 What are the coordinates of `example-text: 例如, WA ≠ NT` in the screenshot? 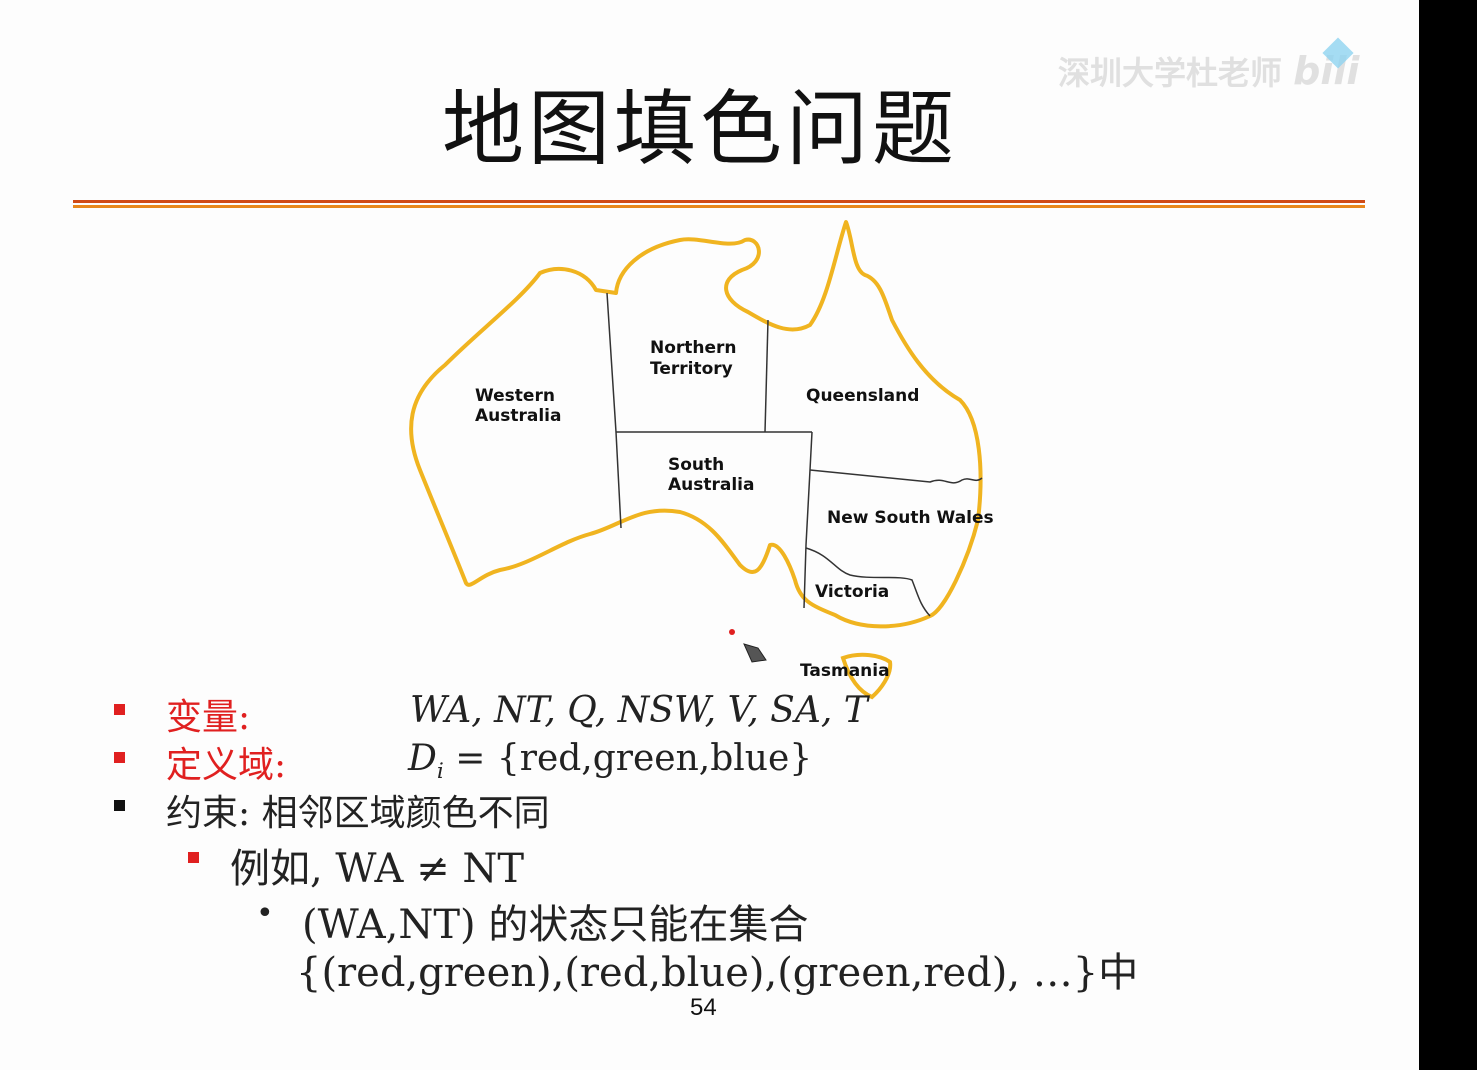 It's located at (377, 869).